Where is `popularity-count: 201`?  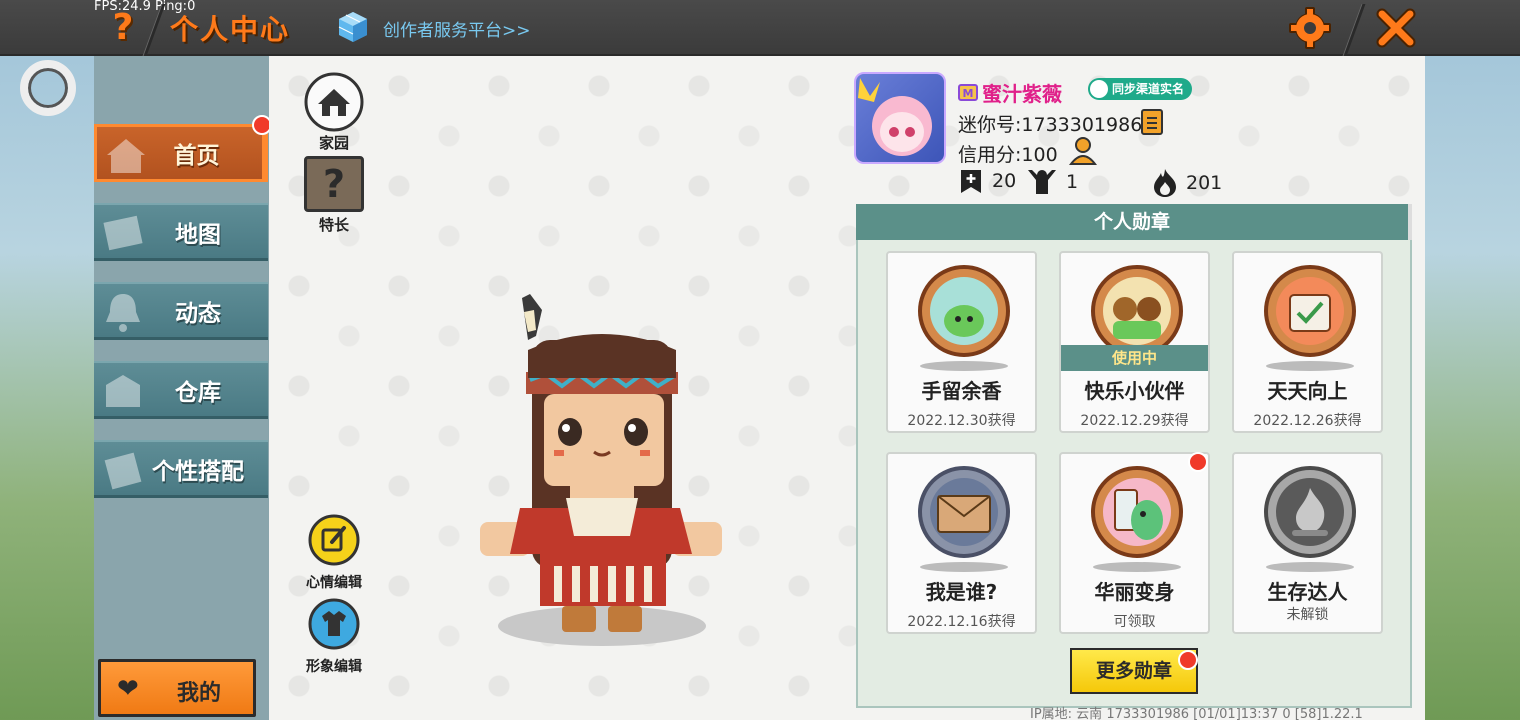
popularity-count: 201 is located at coordinates (1204, 183).